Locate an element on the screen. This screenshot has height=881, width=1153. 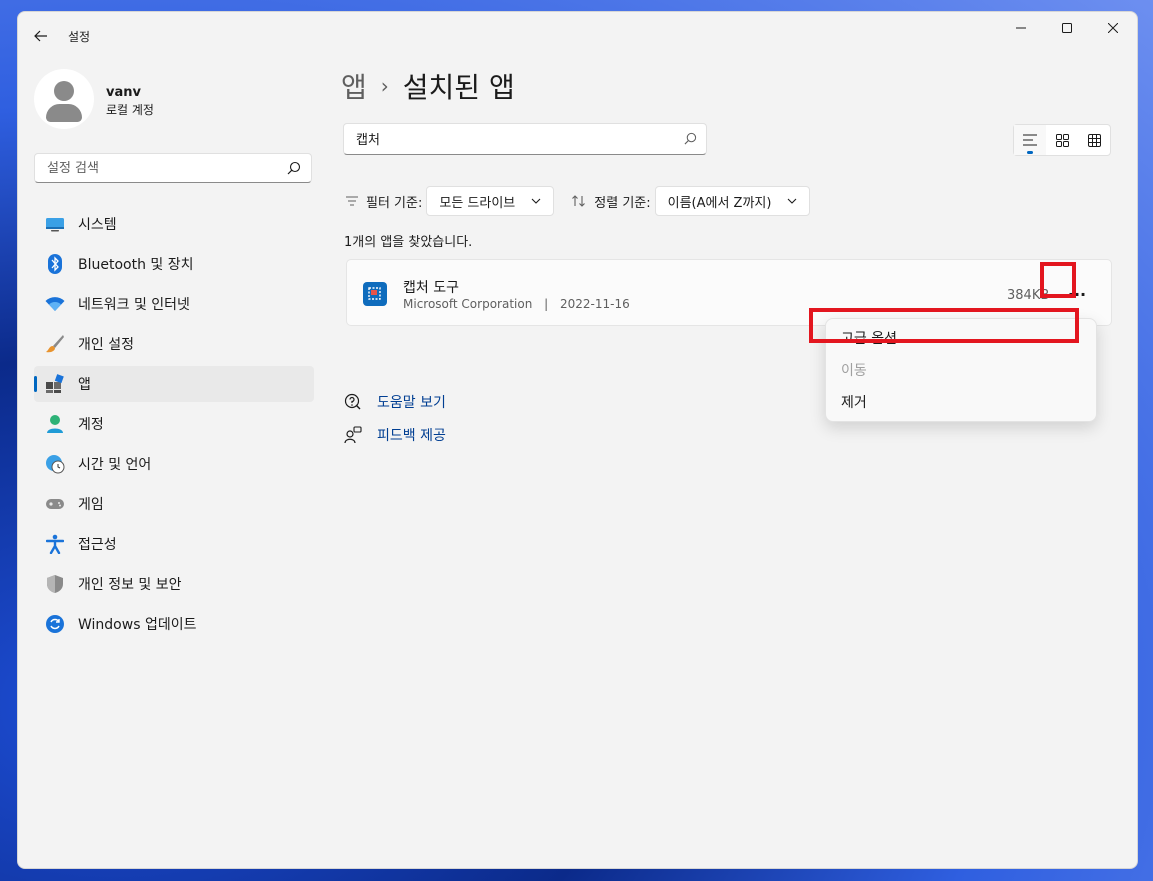
app-search-box is located at coordinates (525, 139).